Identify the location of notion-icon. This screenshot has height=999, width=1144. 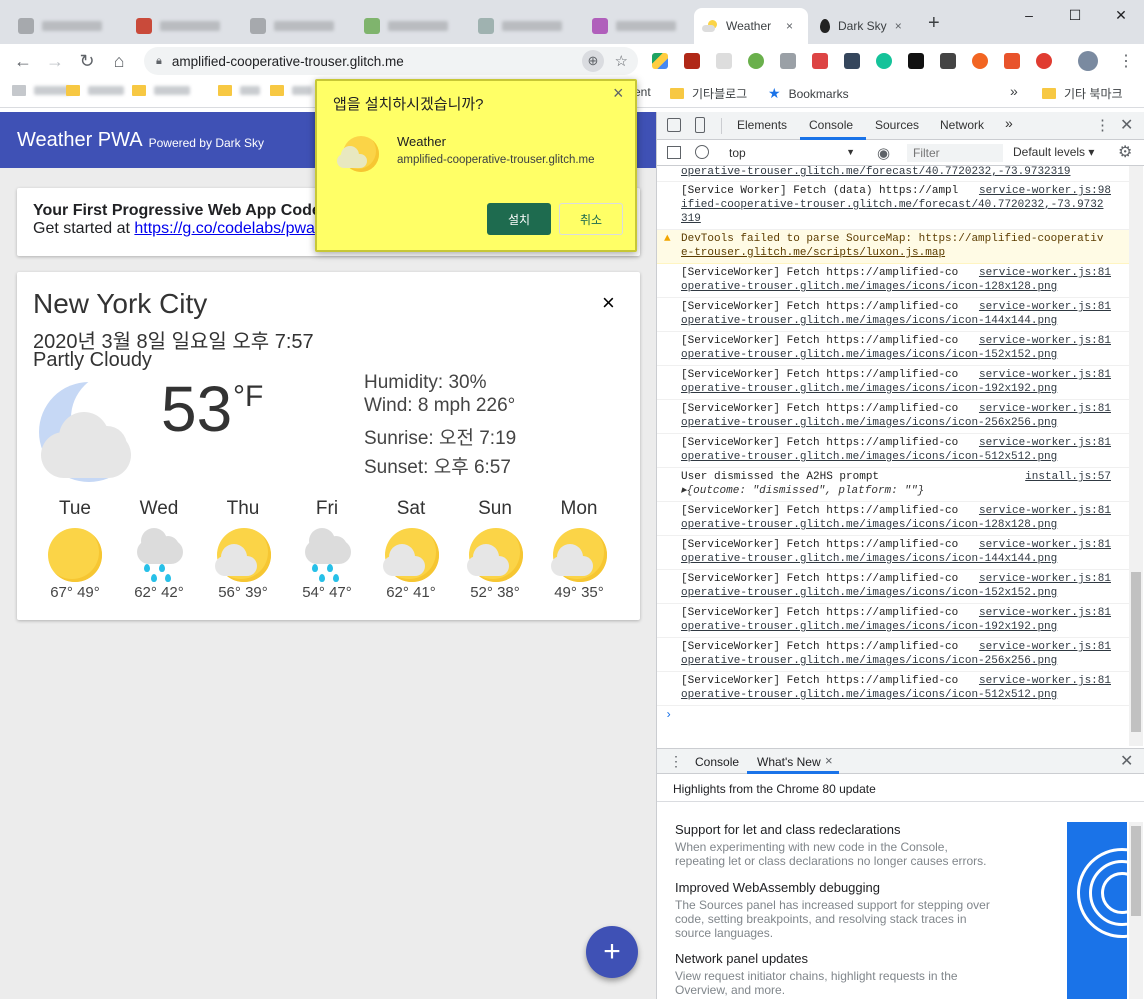
(916, 61).